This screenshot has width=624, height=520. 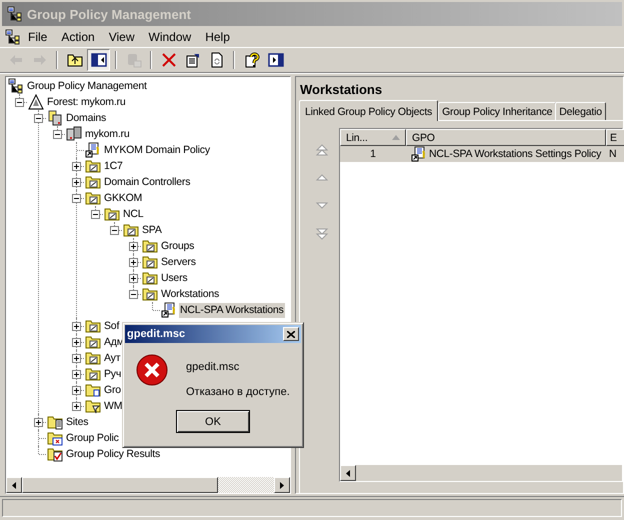 What do you see at coordinates (55, 118) in the screenshot?
I see `domains-icon` at bounding box center [55, 118].